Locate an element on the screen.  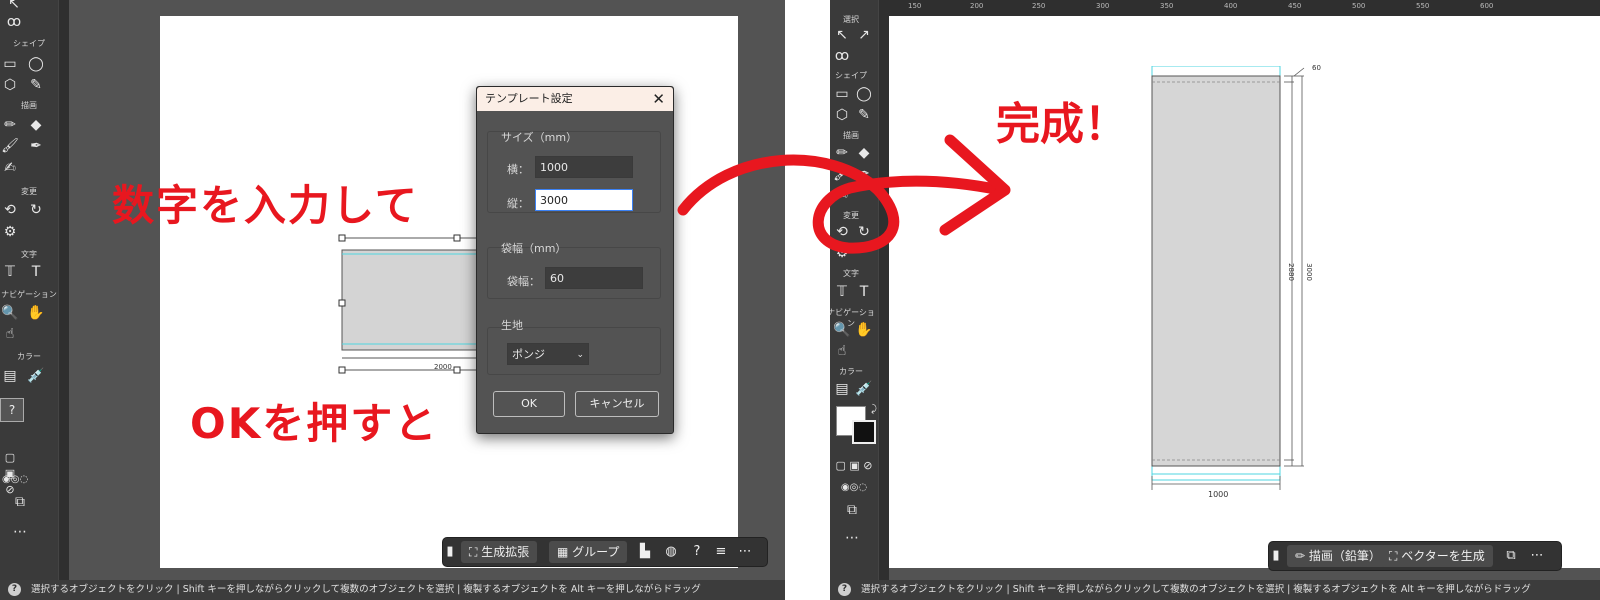
annotation-arrow is located at coordinates (844, 194).